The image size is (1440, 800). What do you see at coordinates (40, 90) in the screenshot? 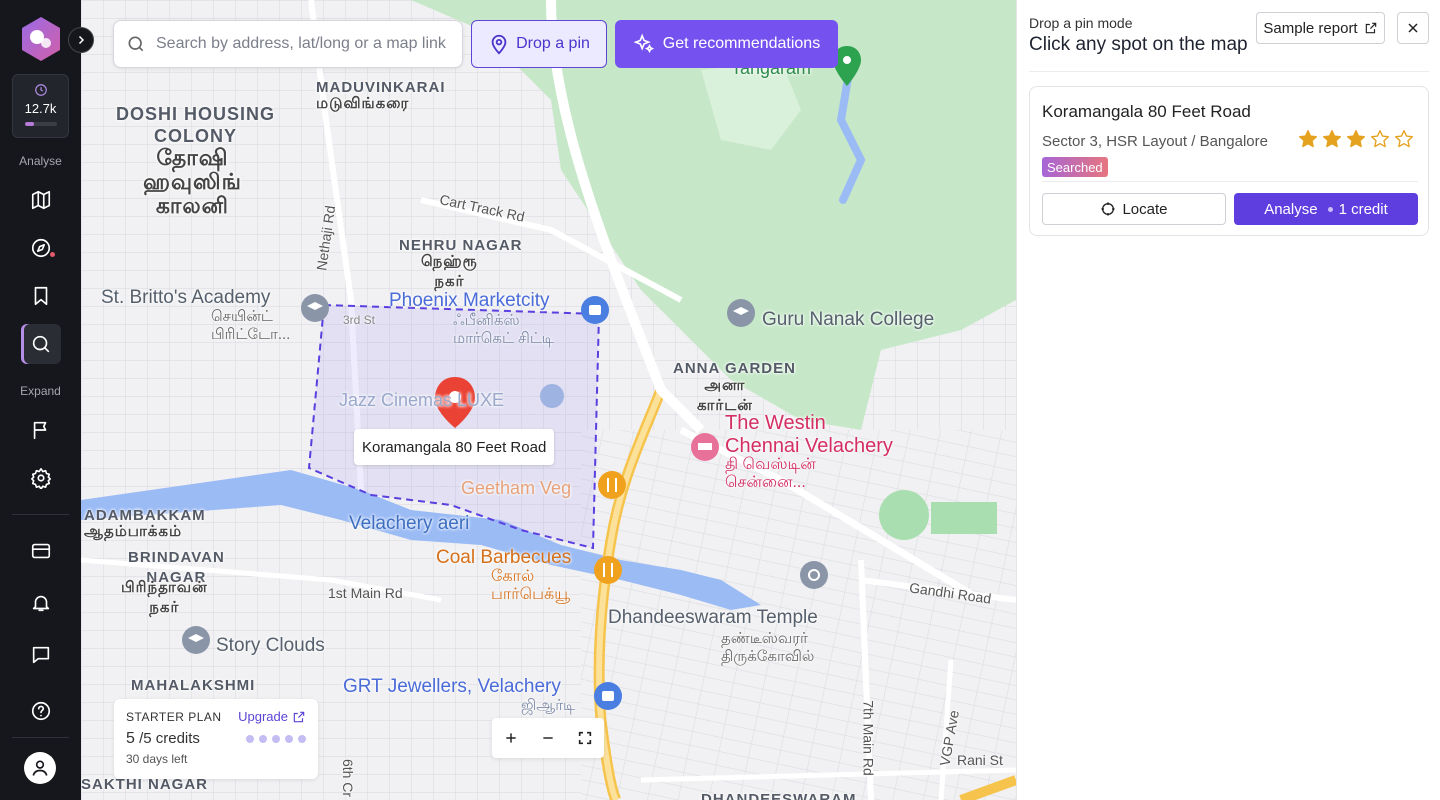
I see `clock-icon` at bounding box center [40, 90].